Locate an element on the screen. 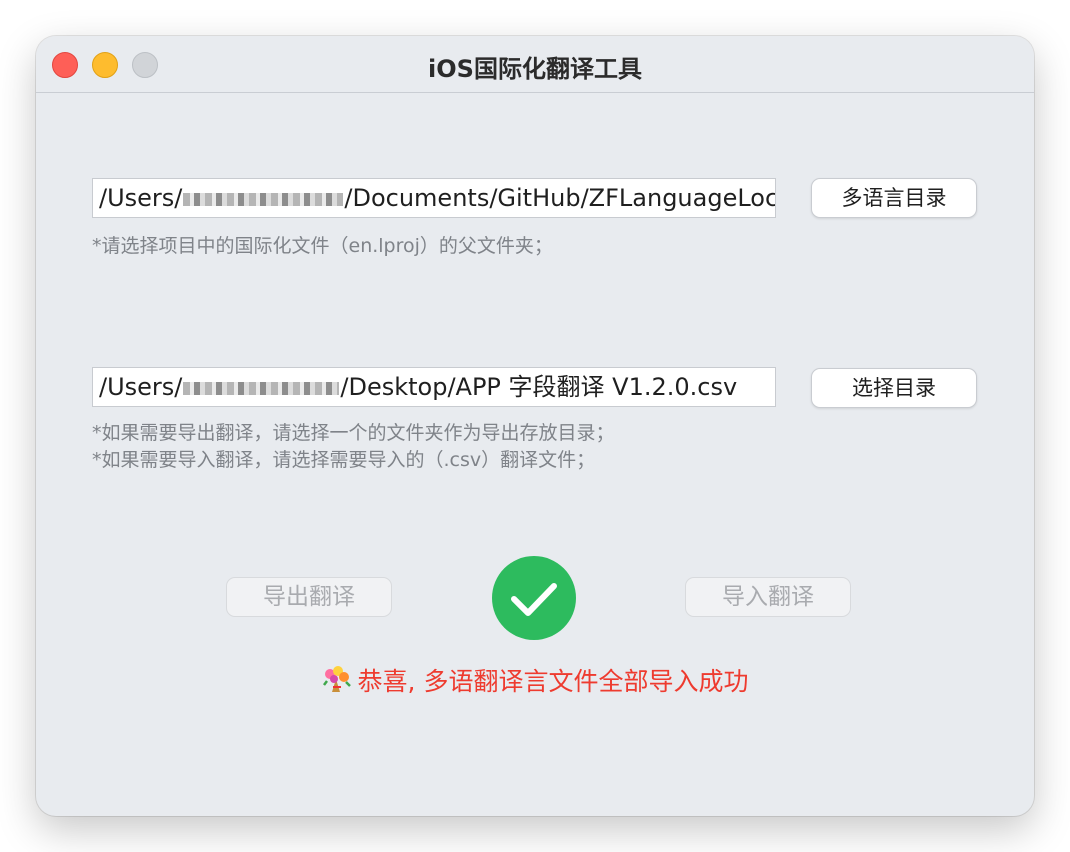 This screenshot has width=1070, height=852. localization-dir-field: /Users/ /Documents/GitHub/ZFLanguageLoc is located at coordinates (434, 198).